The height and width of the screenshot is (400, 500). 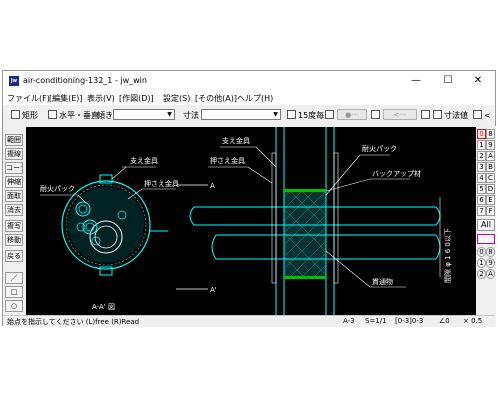 What do you see at coordinates (213, 290) in the screenshot?
I see `label-a-prime: A'` at bounding box center [213, 290].